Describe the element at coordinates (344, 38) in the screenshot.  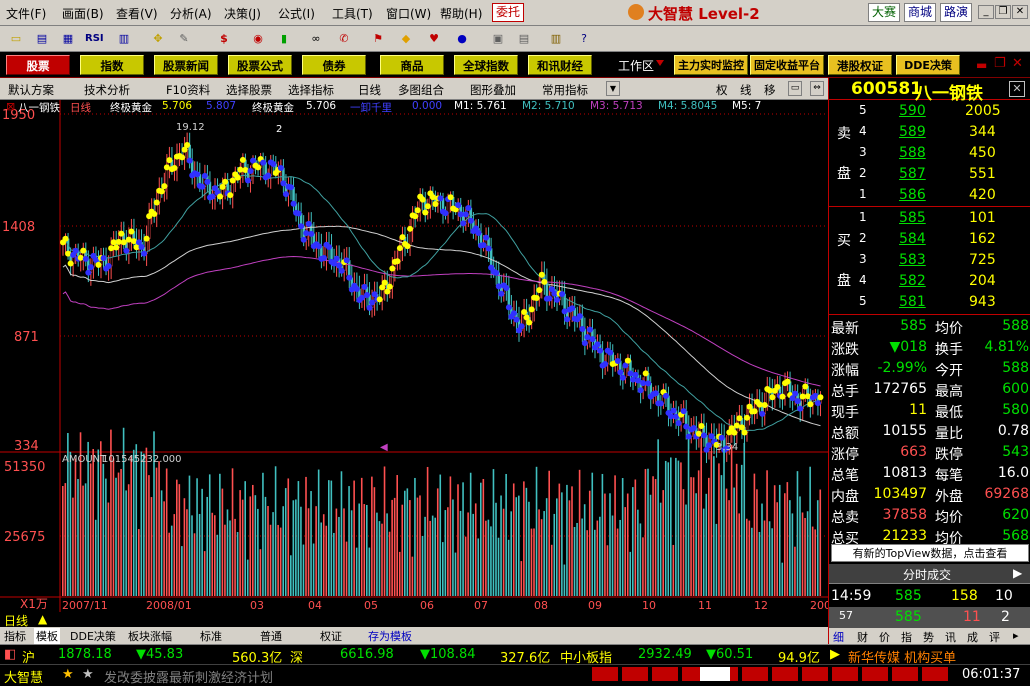
I see `alarm-icon: ✆` at that location.